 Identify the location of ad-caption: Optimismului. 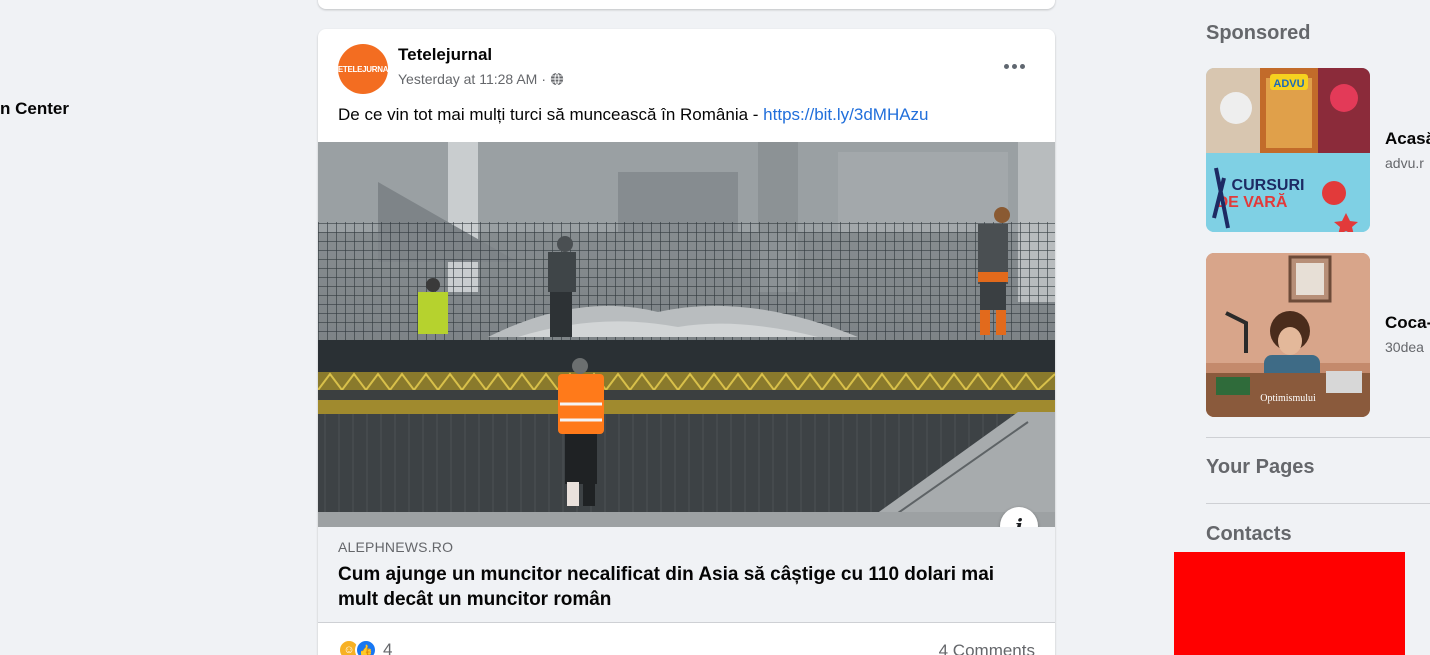
(1288, 398).